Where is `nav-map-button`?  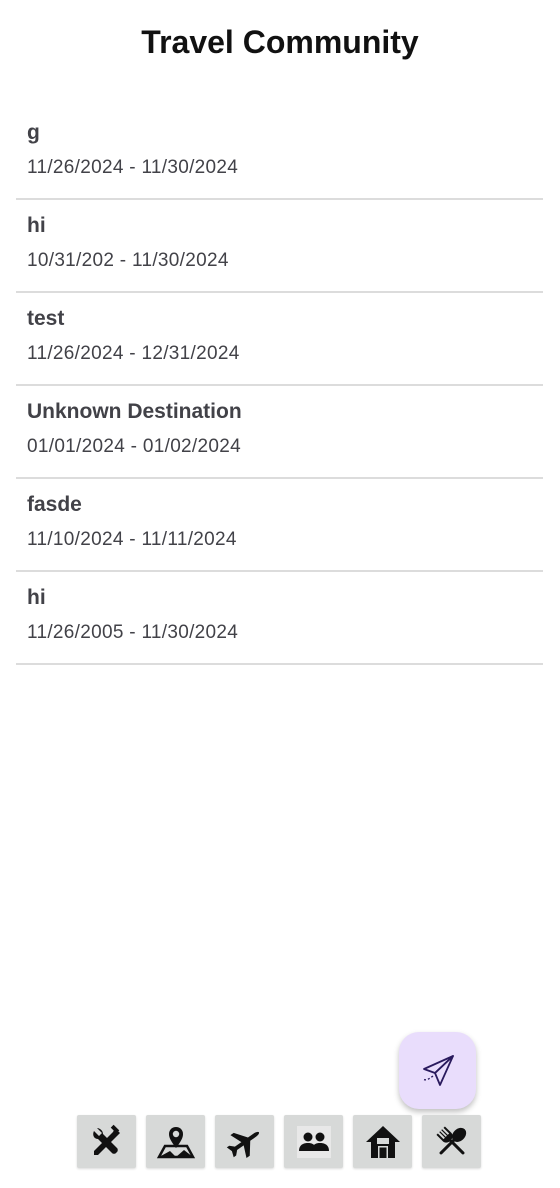 nav-map-button is located at coordinates (175, 1141).